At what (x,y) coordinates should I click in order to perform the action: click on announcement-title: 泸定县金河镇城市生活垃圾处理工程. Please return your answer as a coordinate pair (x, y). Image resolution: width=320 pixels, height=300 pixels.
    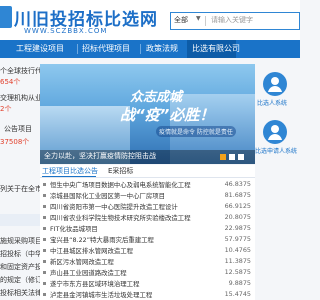
    Looking at the image, I should click on (130, 294).